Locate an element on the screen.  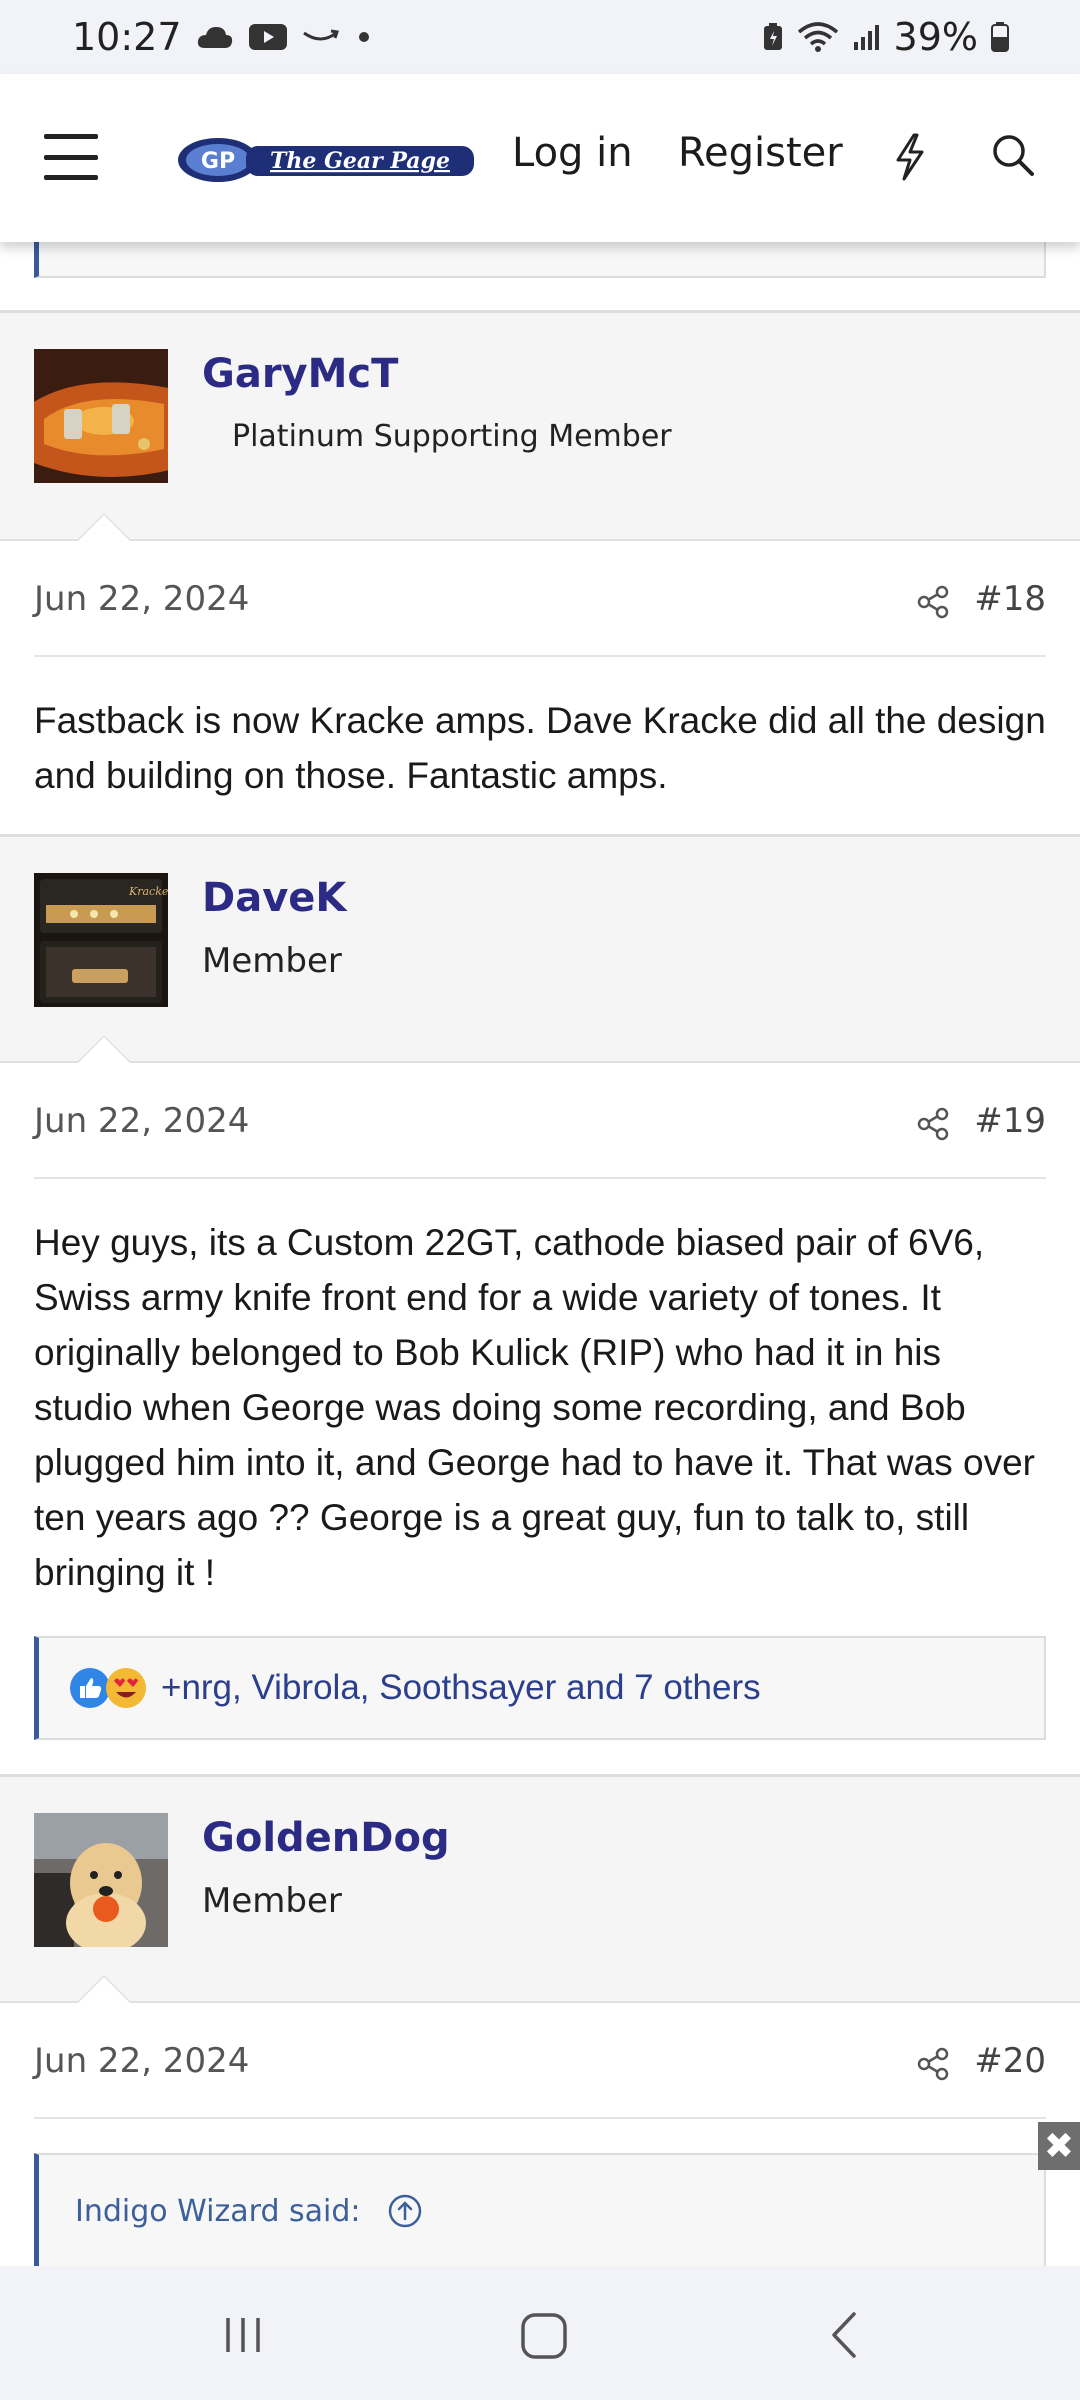
signal-icon is located at coordinates (866, 37).